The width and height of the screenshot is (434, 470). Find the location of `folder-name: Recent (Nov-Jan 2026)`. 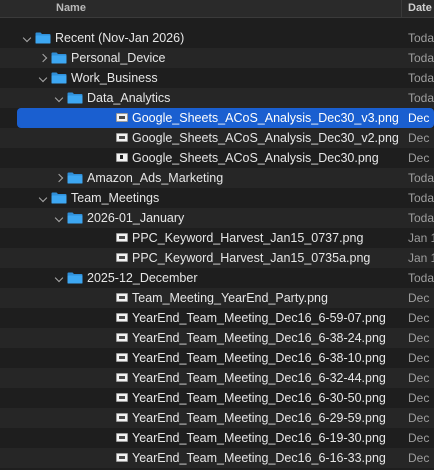

folder-name: Recent (Nov-Jan 2026) is located at coordinates (120, 38).